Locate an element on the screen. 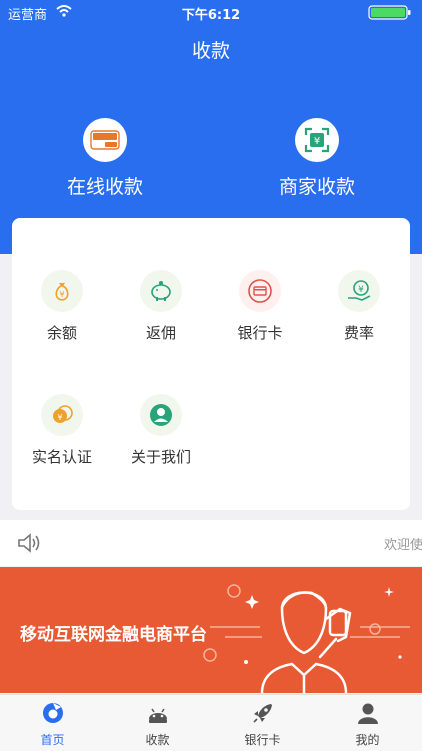 This screenshot has width=422, height=751. unionpay-card-icon is located at coordinates (105, 140).